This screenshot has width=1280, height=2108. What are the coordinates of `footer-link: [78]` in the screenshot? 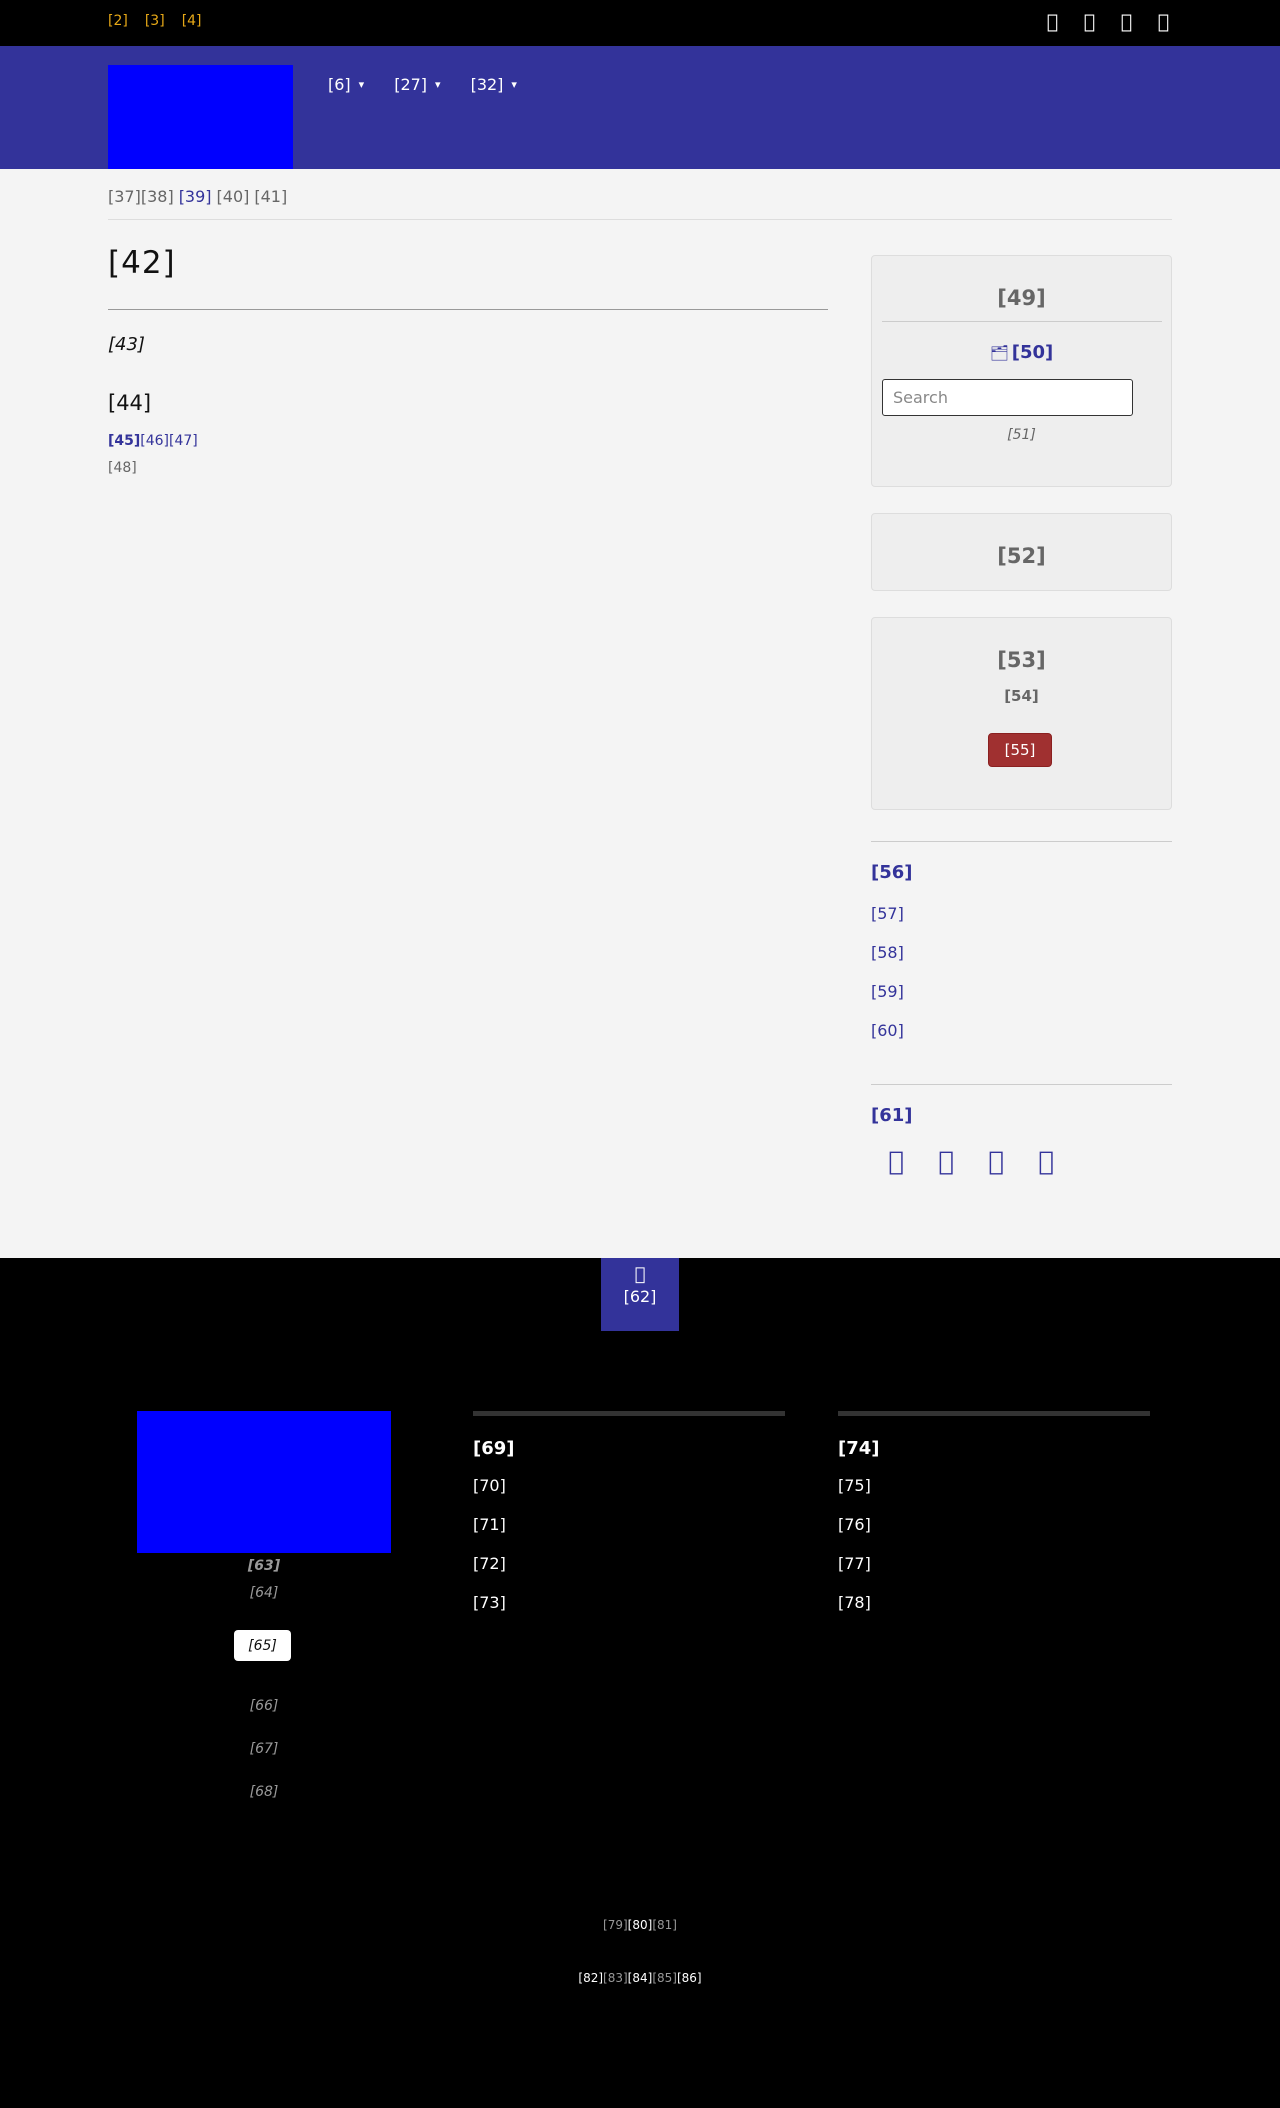 It's located at (994, 1602).